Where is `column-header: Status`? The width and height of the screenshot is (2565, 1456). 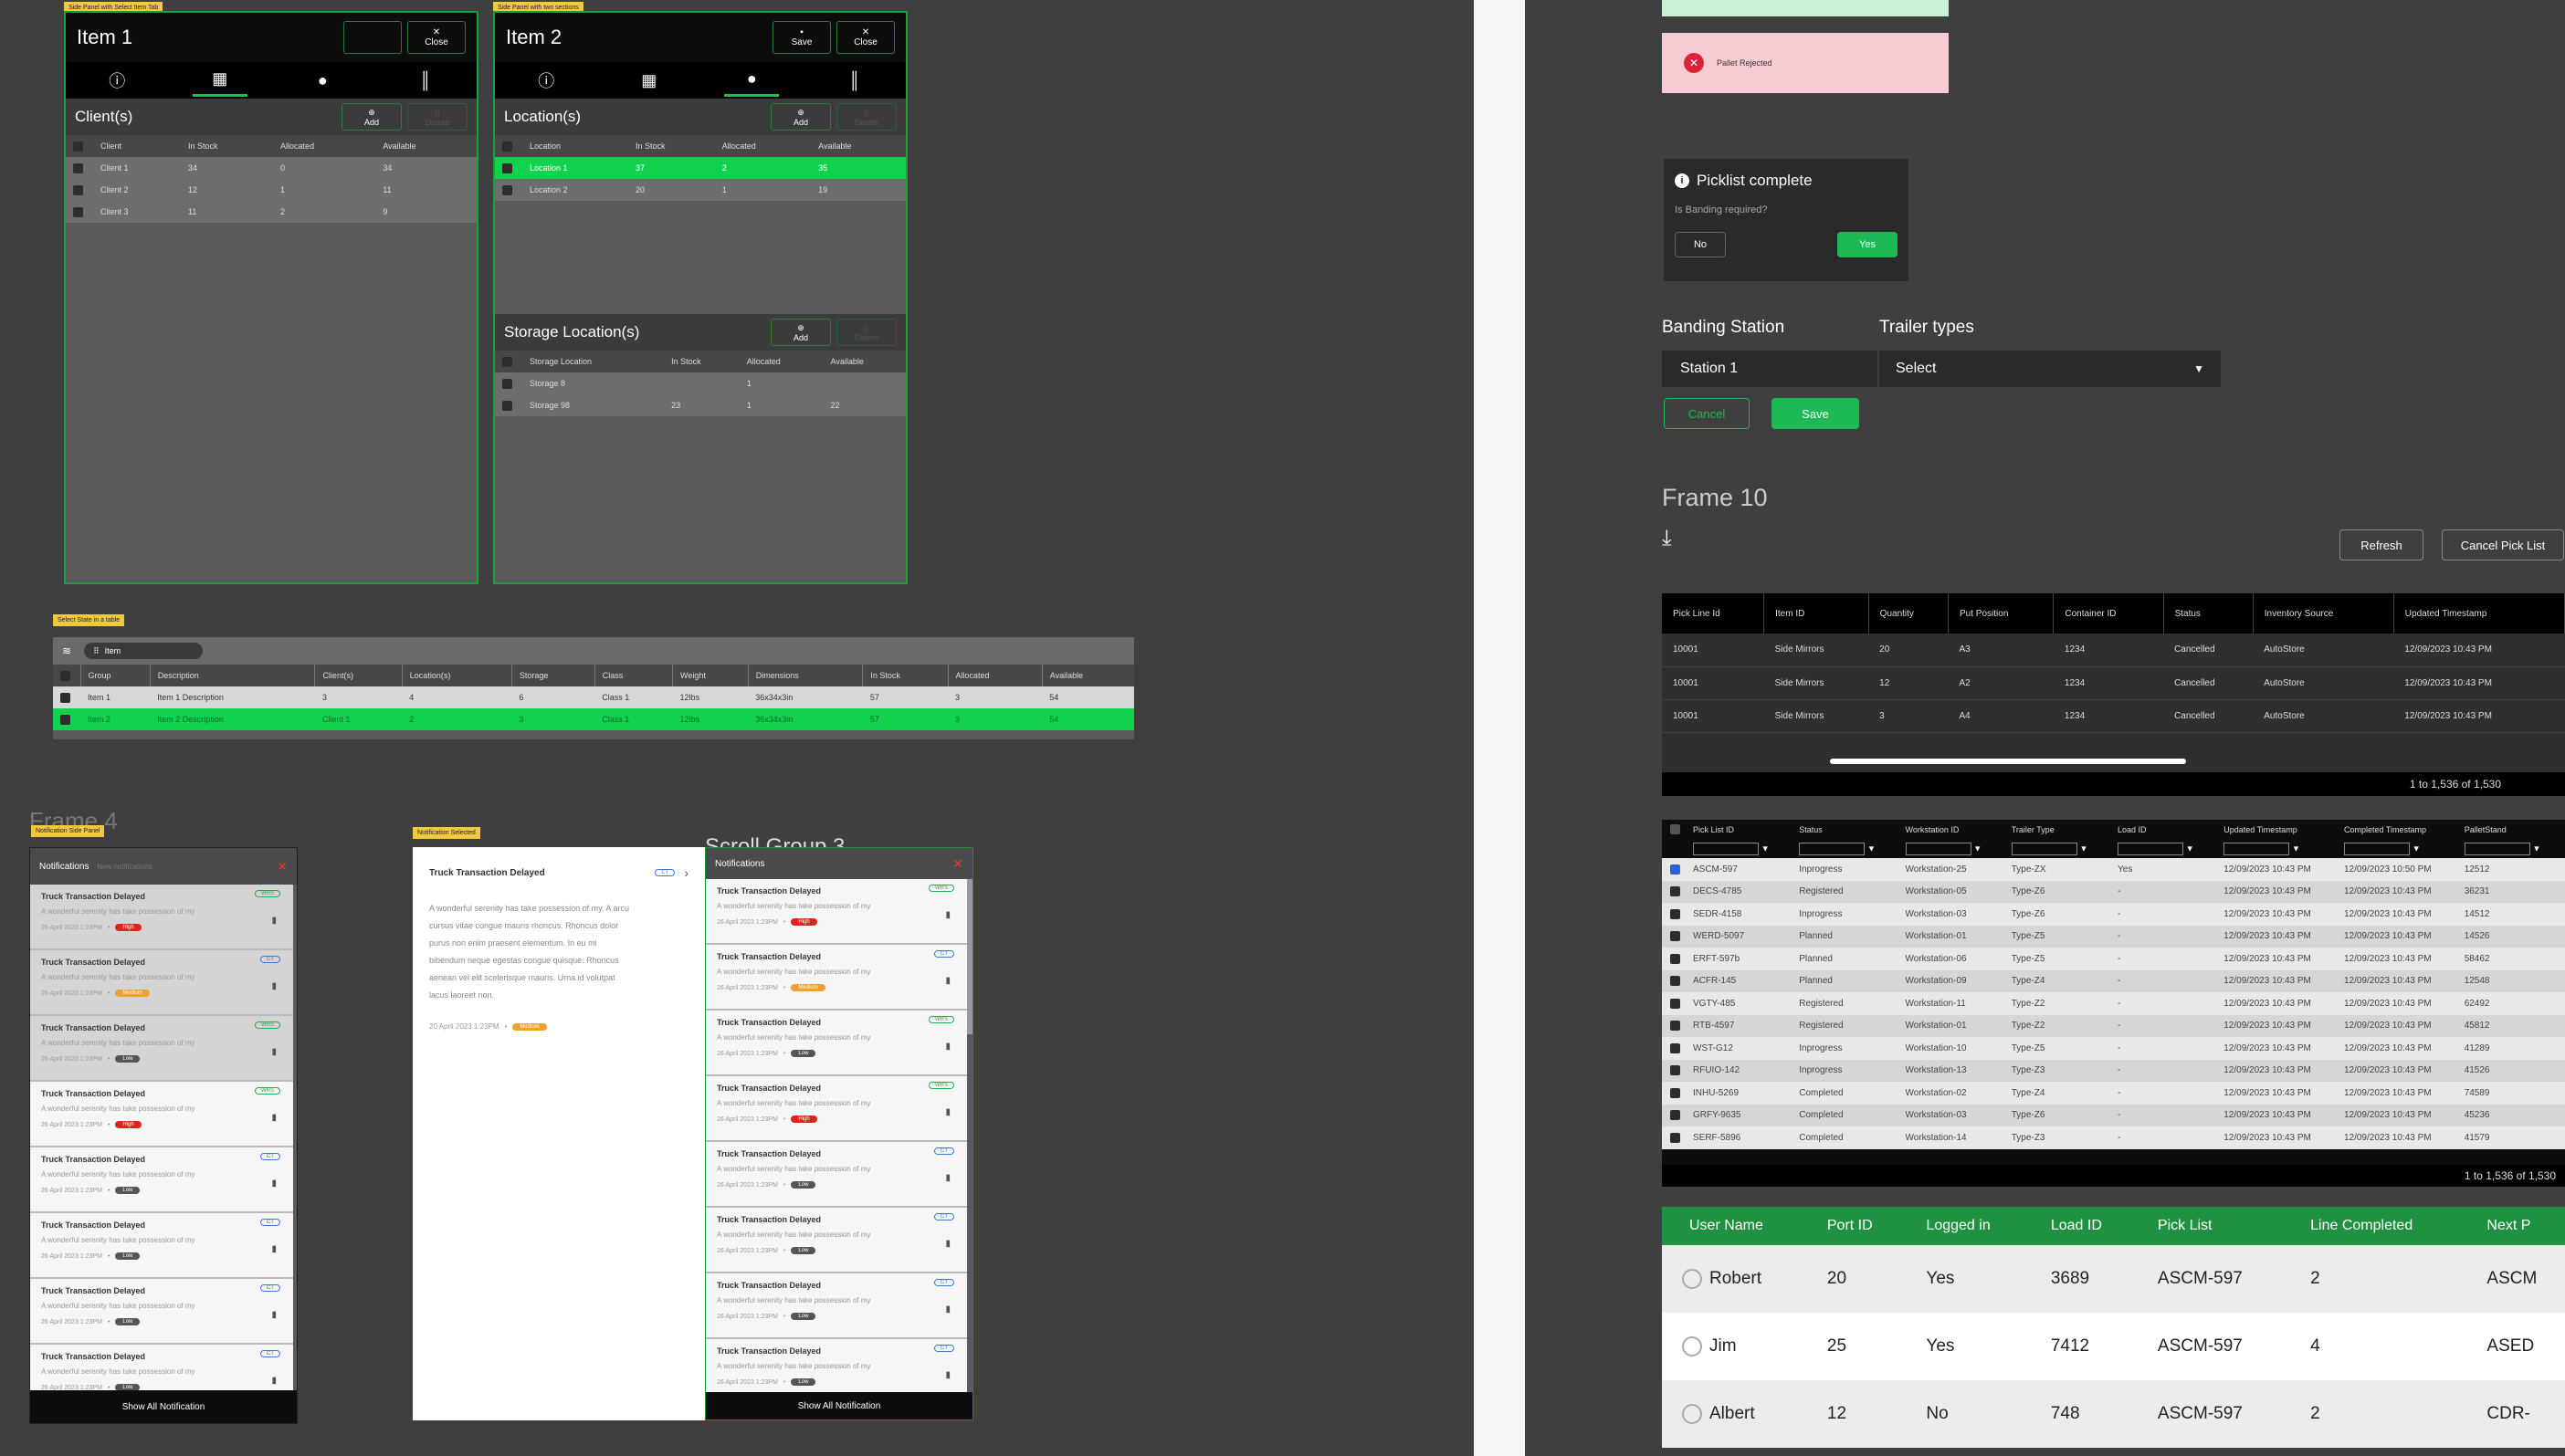 column-header: Status is located at coordinates (2208, 613).